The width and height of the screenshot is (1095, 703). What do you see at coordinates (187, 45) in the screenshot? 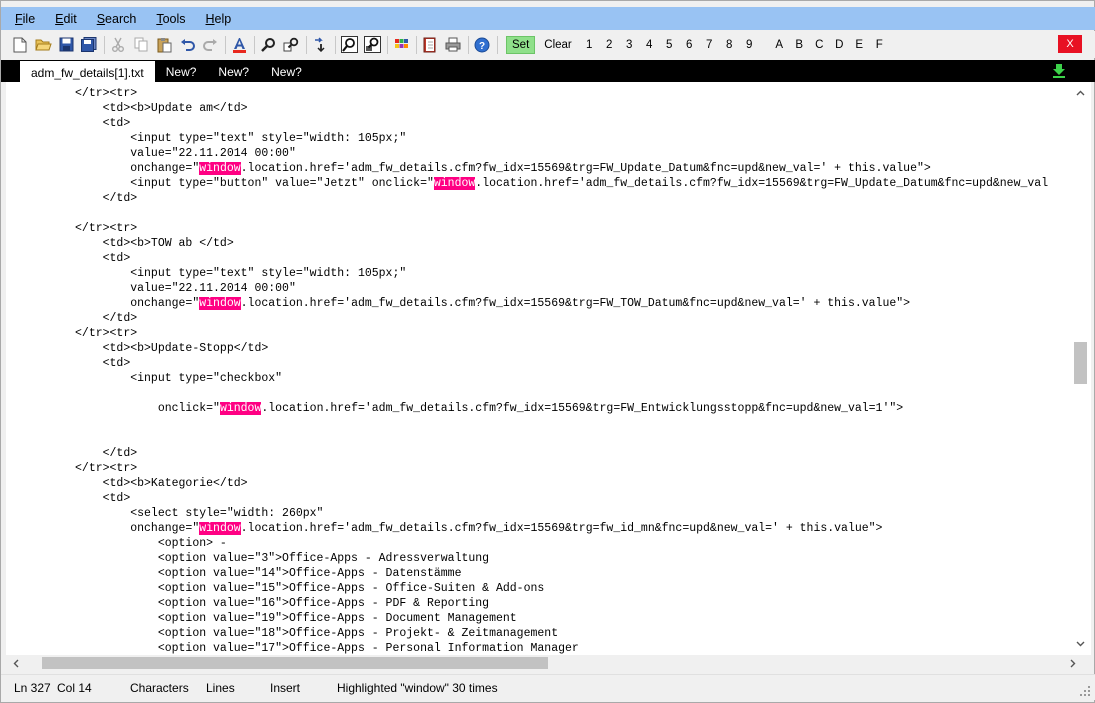
I see `undo-button` at bounding box center [187, 45].